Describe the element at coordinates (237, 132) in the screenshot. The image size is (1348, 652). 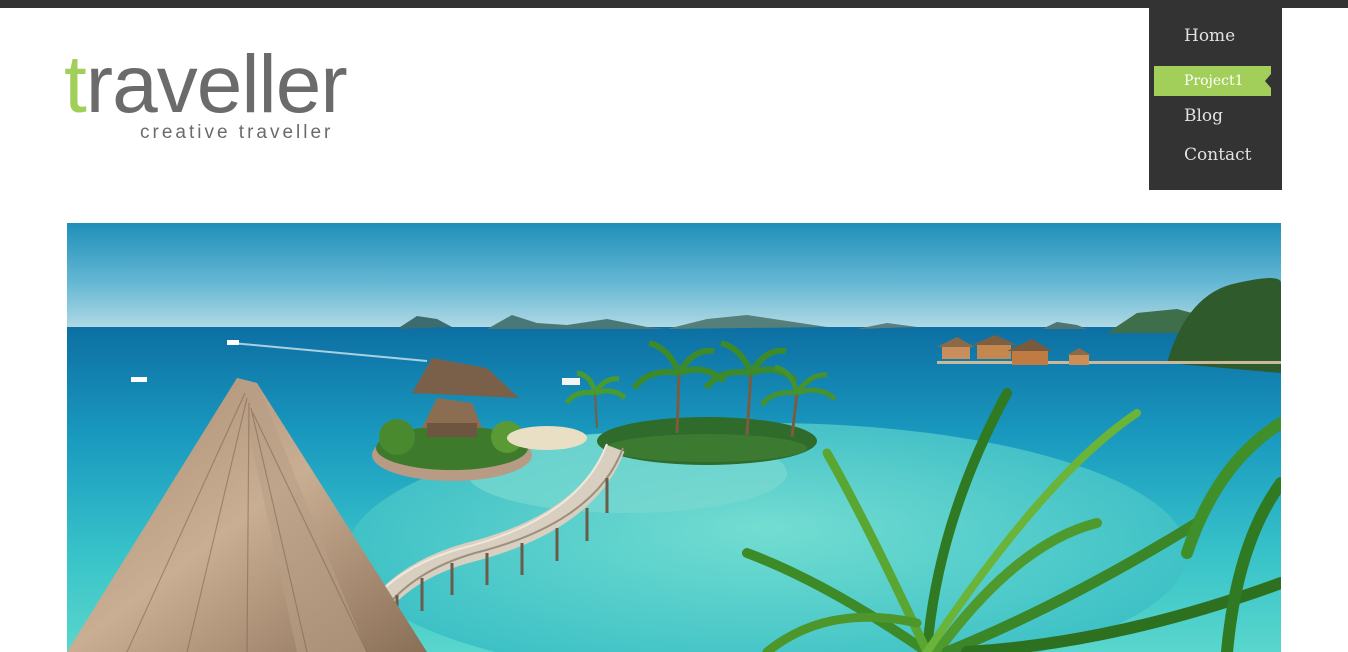
I see `logo-tagline: creative traveller` at that location.